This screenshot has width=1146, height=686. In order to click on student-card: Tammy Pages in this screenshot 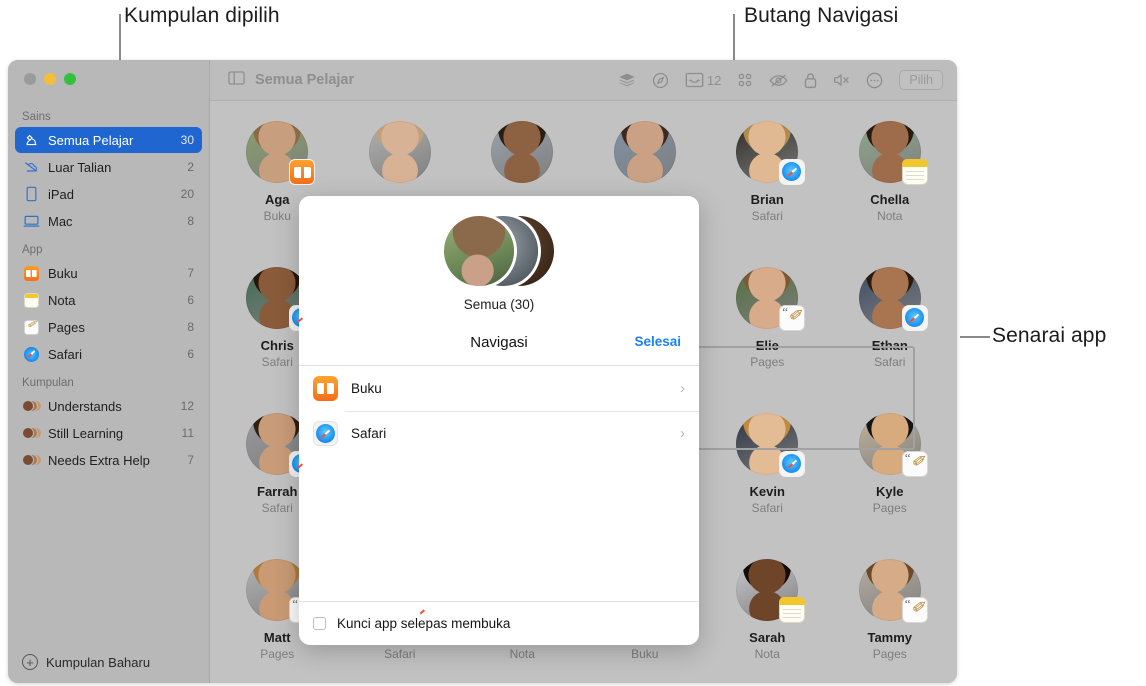, I will do `click(890, 618)`.